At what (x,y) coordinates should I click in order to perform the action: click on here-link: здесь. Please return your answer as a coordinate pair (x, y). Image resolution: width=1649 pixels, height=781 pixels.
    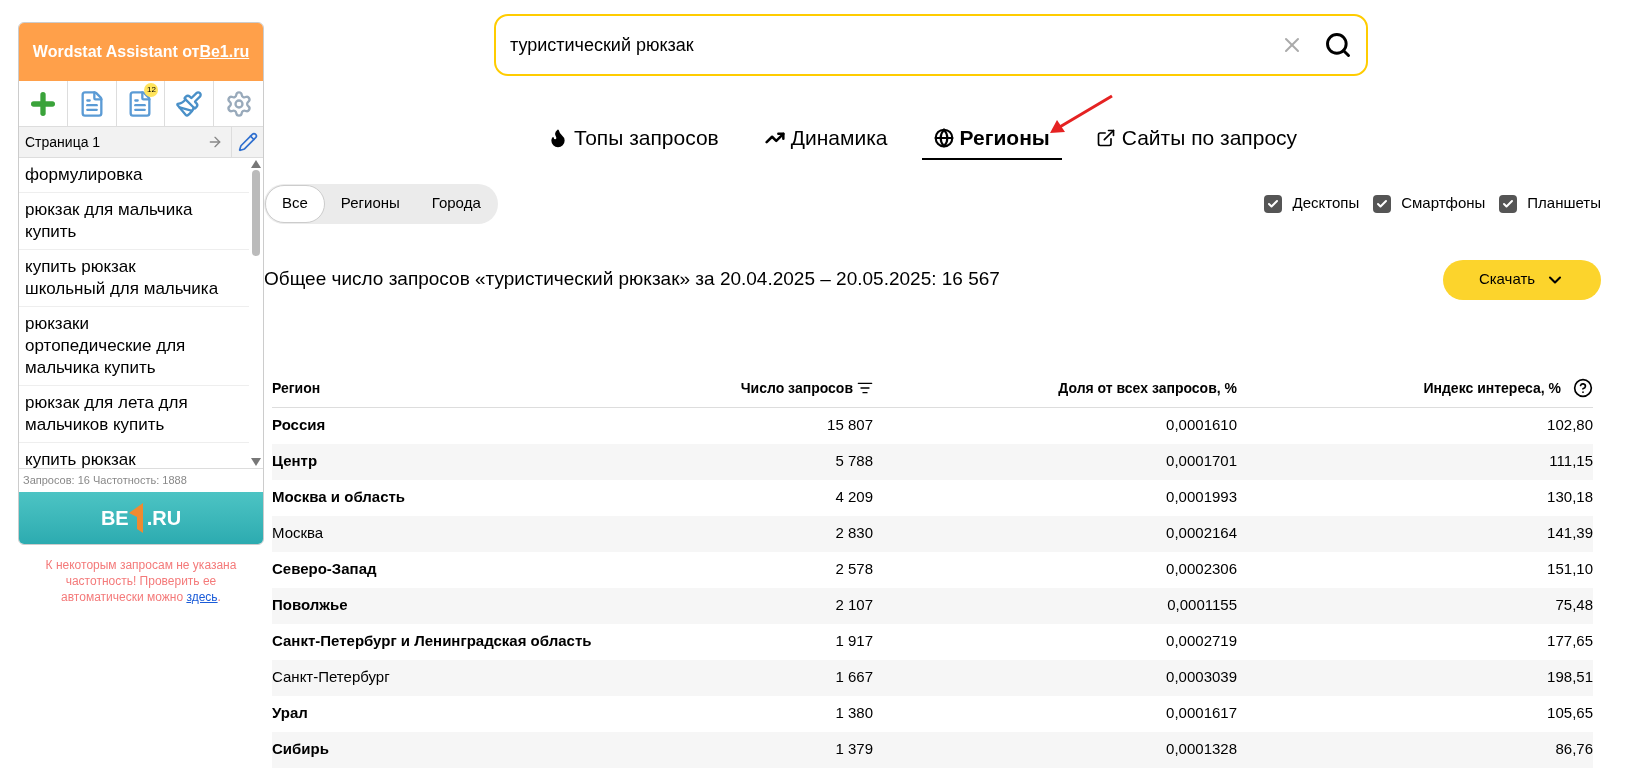
    Looking at the image, I should click on (202, 596).